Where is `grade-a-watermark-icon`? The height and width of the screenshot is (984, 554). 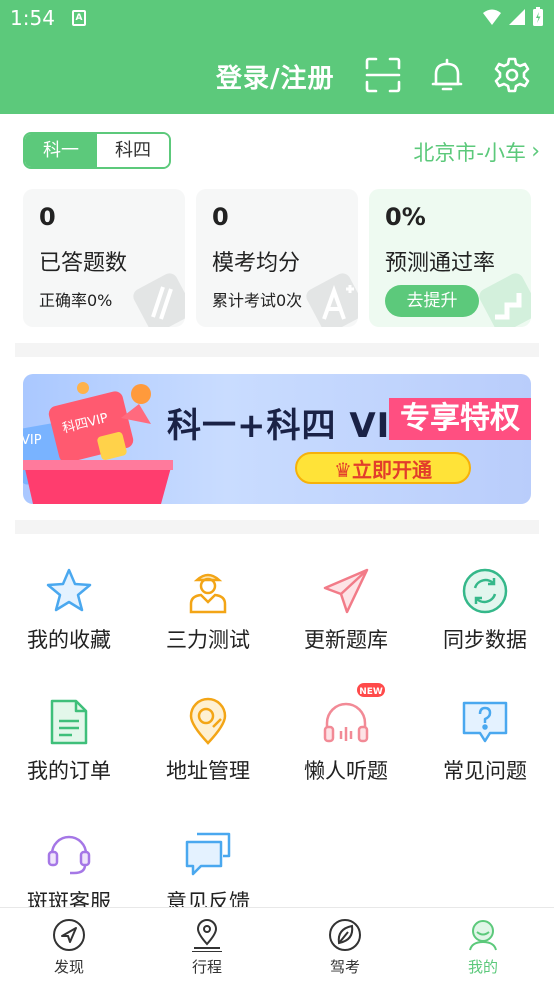 grade-a-watermark-icon is located at coordinates (332, 300).